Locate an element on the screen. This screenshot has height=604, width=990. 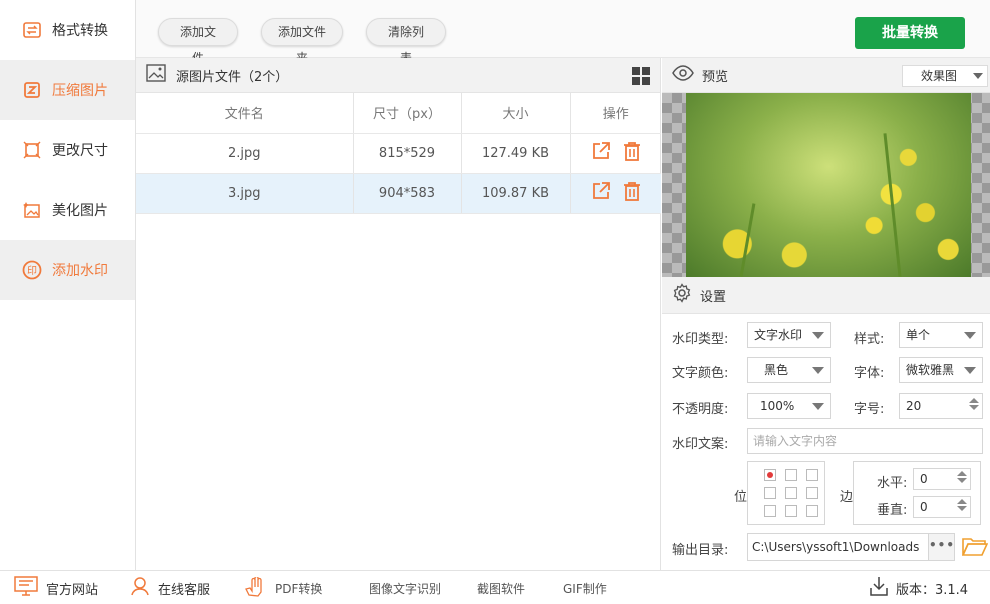
horizontal-value: 0 is located at coordinates (924, 479).